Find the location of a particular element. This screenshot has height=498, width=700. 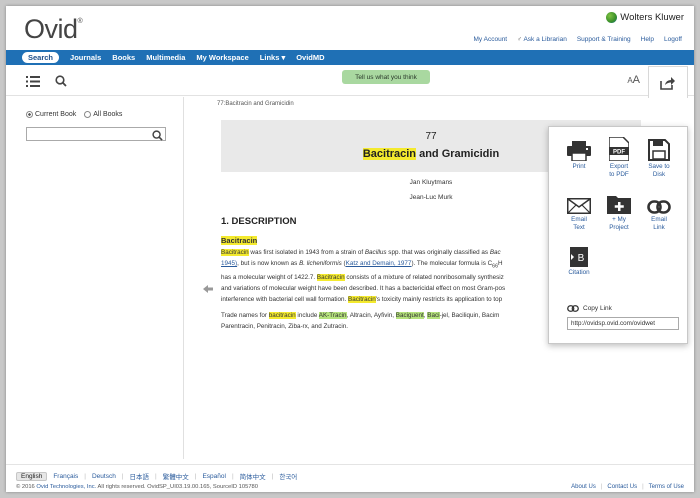

ask-librarian-link: ♂ Ask a Librarian is located at coordinates (542, 39).